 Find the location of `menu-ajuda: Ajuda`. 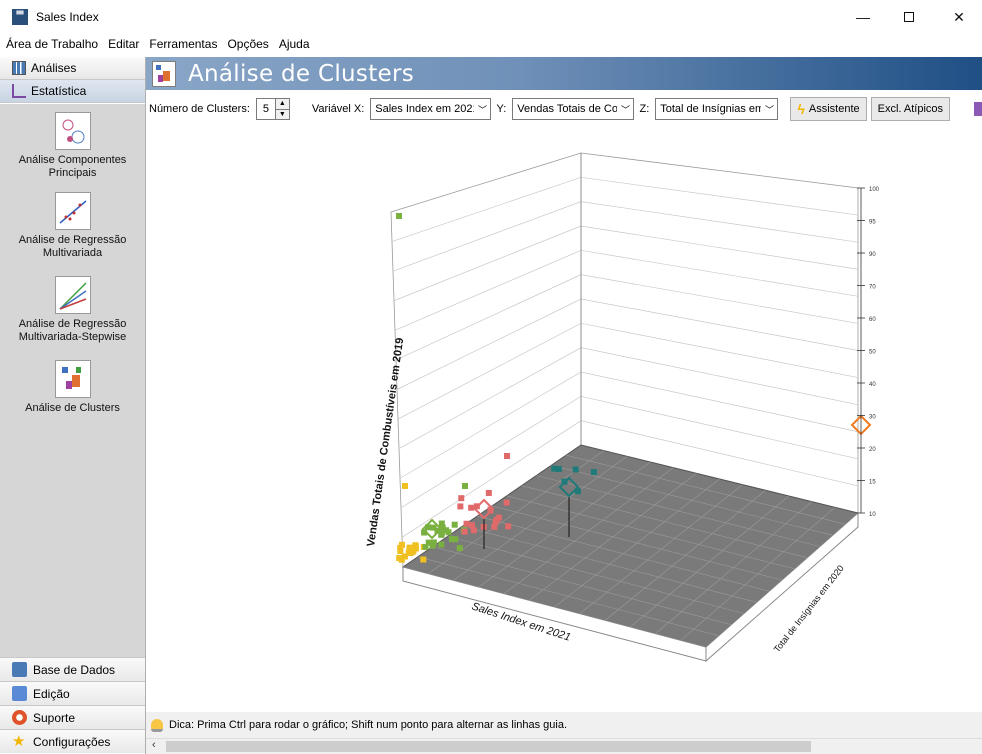

menu-ajuda: Ajuda is located at coordinates (294, 44).